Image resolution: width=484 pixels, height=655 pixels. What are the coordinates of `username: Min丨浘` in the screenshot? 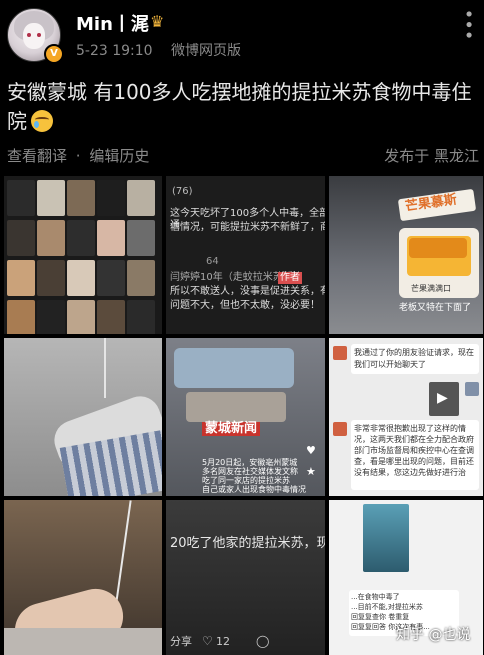 It's located at (112, 23).